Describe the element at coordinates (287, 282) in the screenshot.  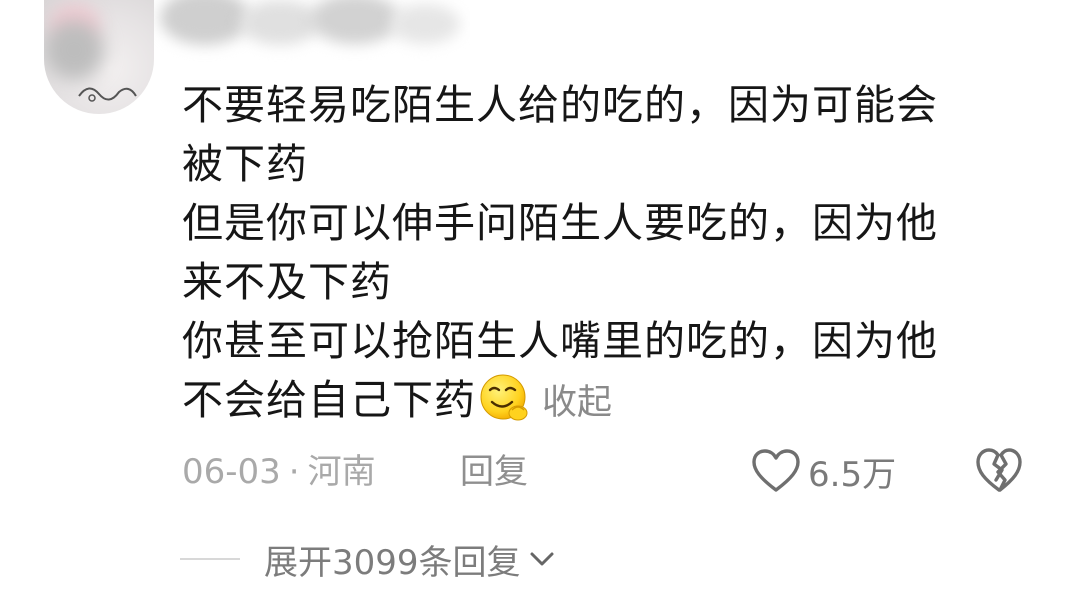
I see `comment-line: 来不及下药` at that location.